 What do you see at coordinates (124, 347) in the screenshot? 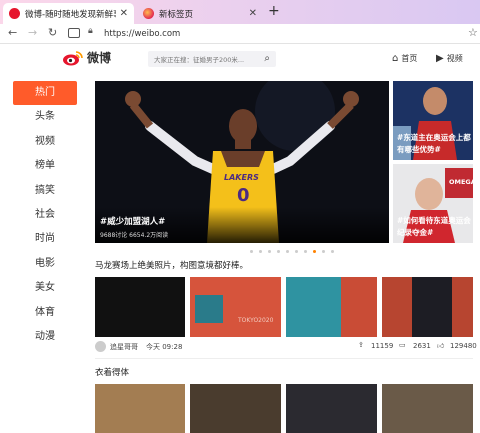
I see `post-author: 追星哥哥` at bounding box center [124, 347].